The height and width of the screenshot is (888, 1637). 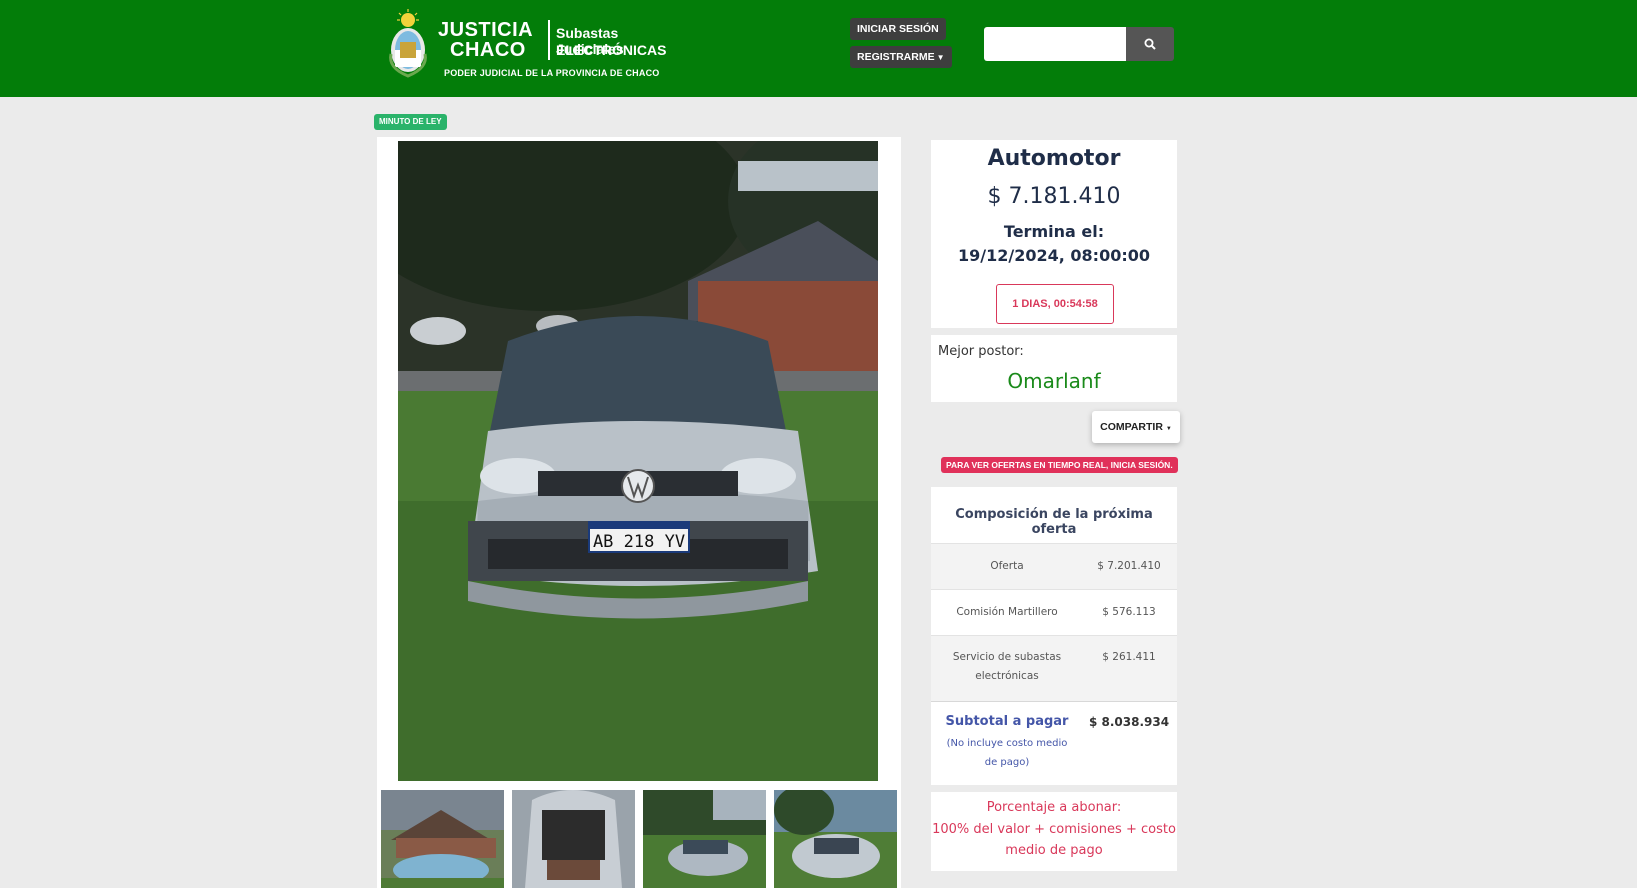 What do you see at coordinates (611, 50) in the screenshot?
I see `brand-electronicas: ELECTRÓNICAS` at bounding box center [611, 50].